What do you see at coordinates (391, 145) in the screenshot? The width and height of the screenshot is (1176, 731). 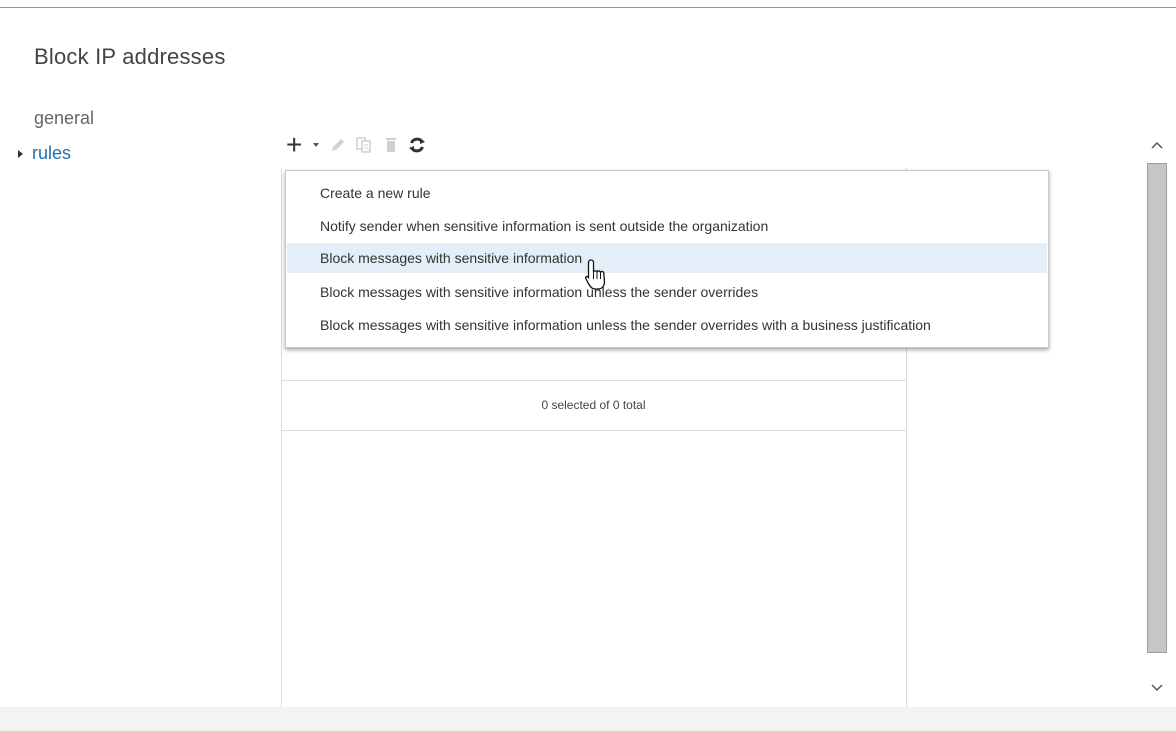 I see `delete-icon` at bounding box center [391, 145].